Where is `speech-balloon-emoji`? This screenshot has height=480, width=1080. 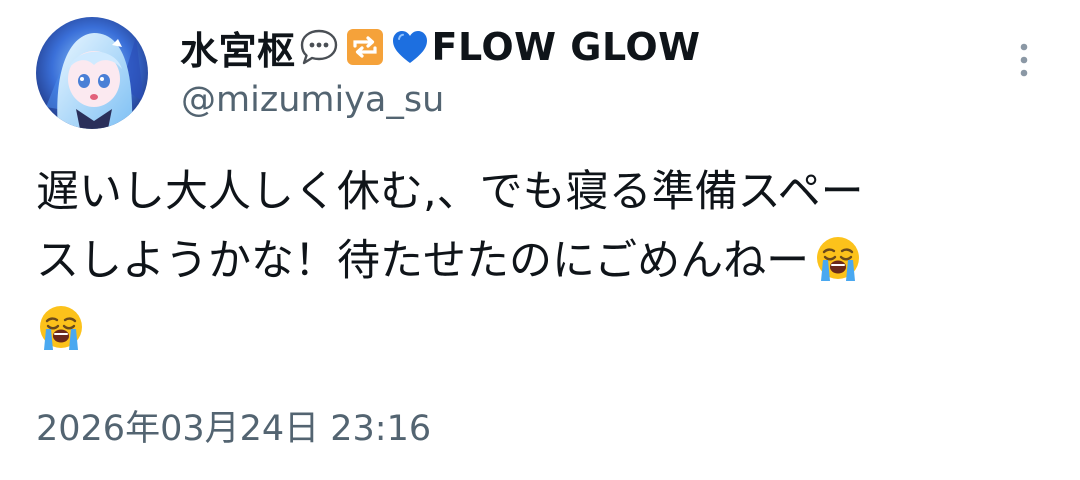 speech-balloon-emoji is located at coordinates (319, 47).